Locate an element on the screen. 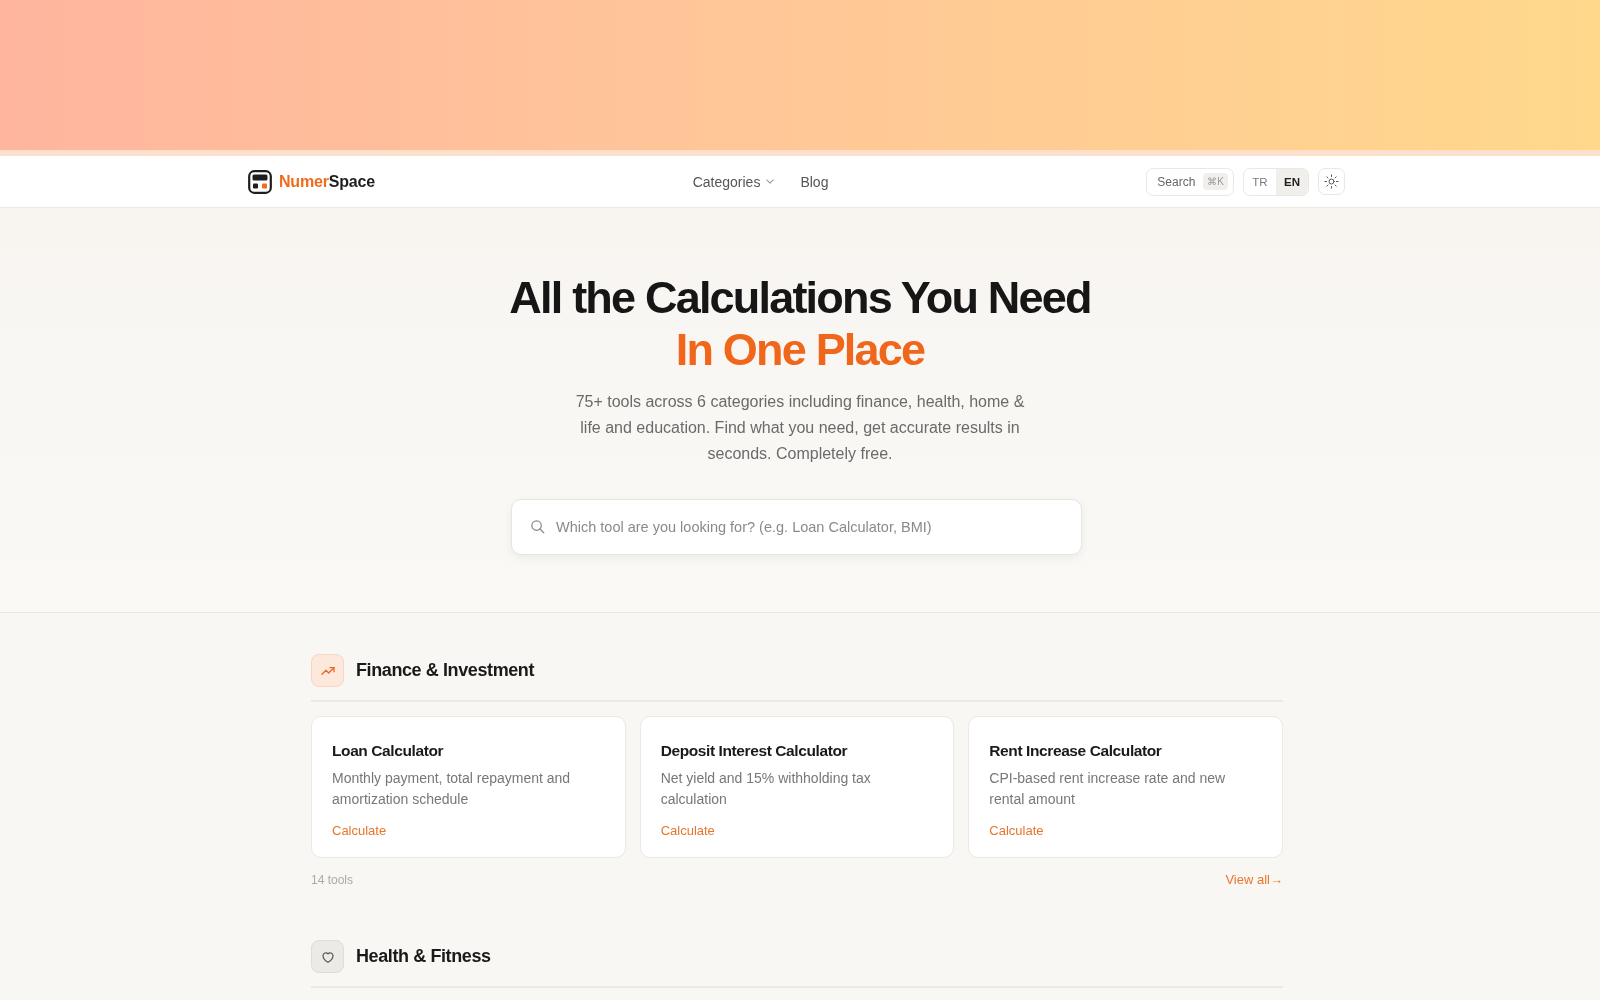 Image resolution: width=1600 pixels, height=1000 pixels. chevron-down-icon is located at coordinates (770, 181).